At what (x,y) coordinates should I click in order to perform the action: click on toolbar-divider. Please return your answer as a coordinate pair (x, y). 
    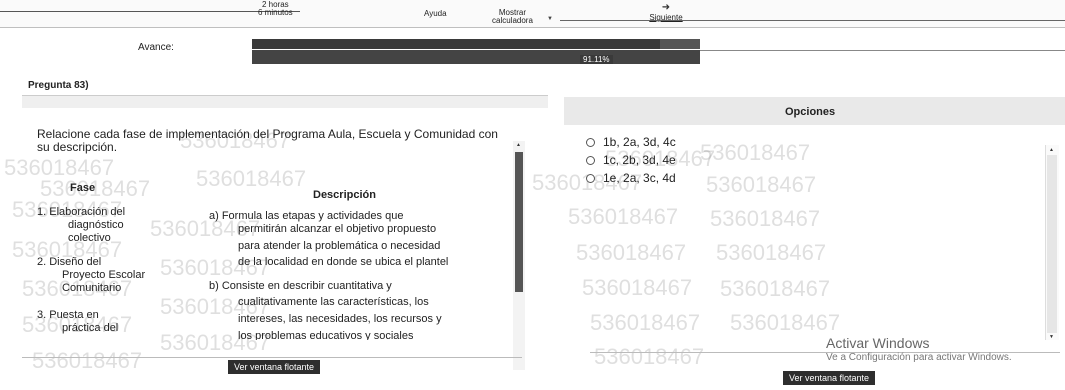
    Looking at the image, I should click on (150, 11).